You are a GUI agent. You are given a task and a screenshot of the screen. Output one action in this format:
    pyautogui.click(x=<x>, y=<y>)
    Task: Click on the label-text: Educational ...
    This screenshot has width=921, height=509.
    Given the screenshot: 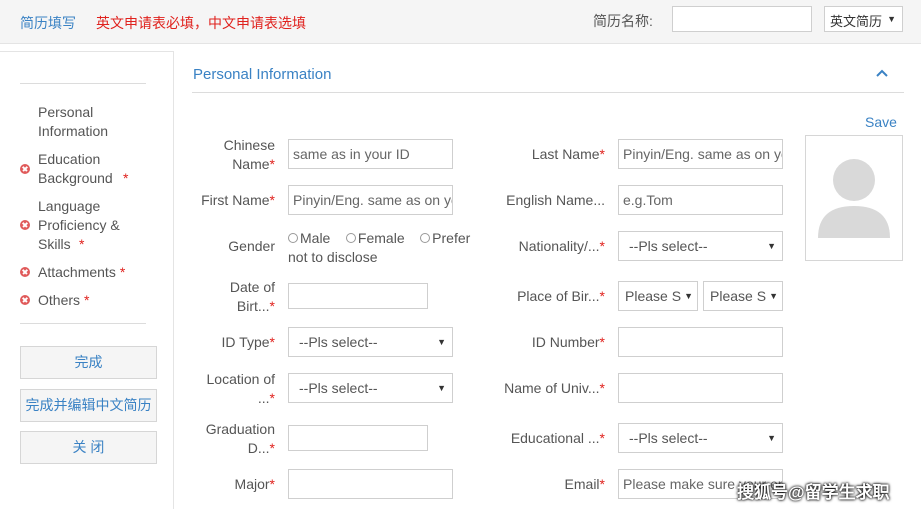 What is the action you would take?
    pyautogui.click(x=555, y=438)
    